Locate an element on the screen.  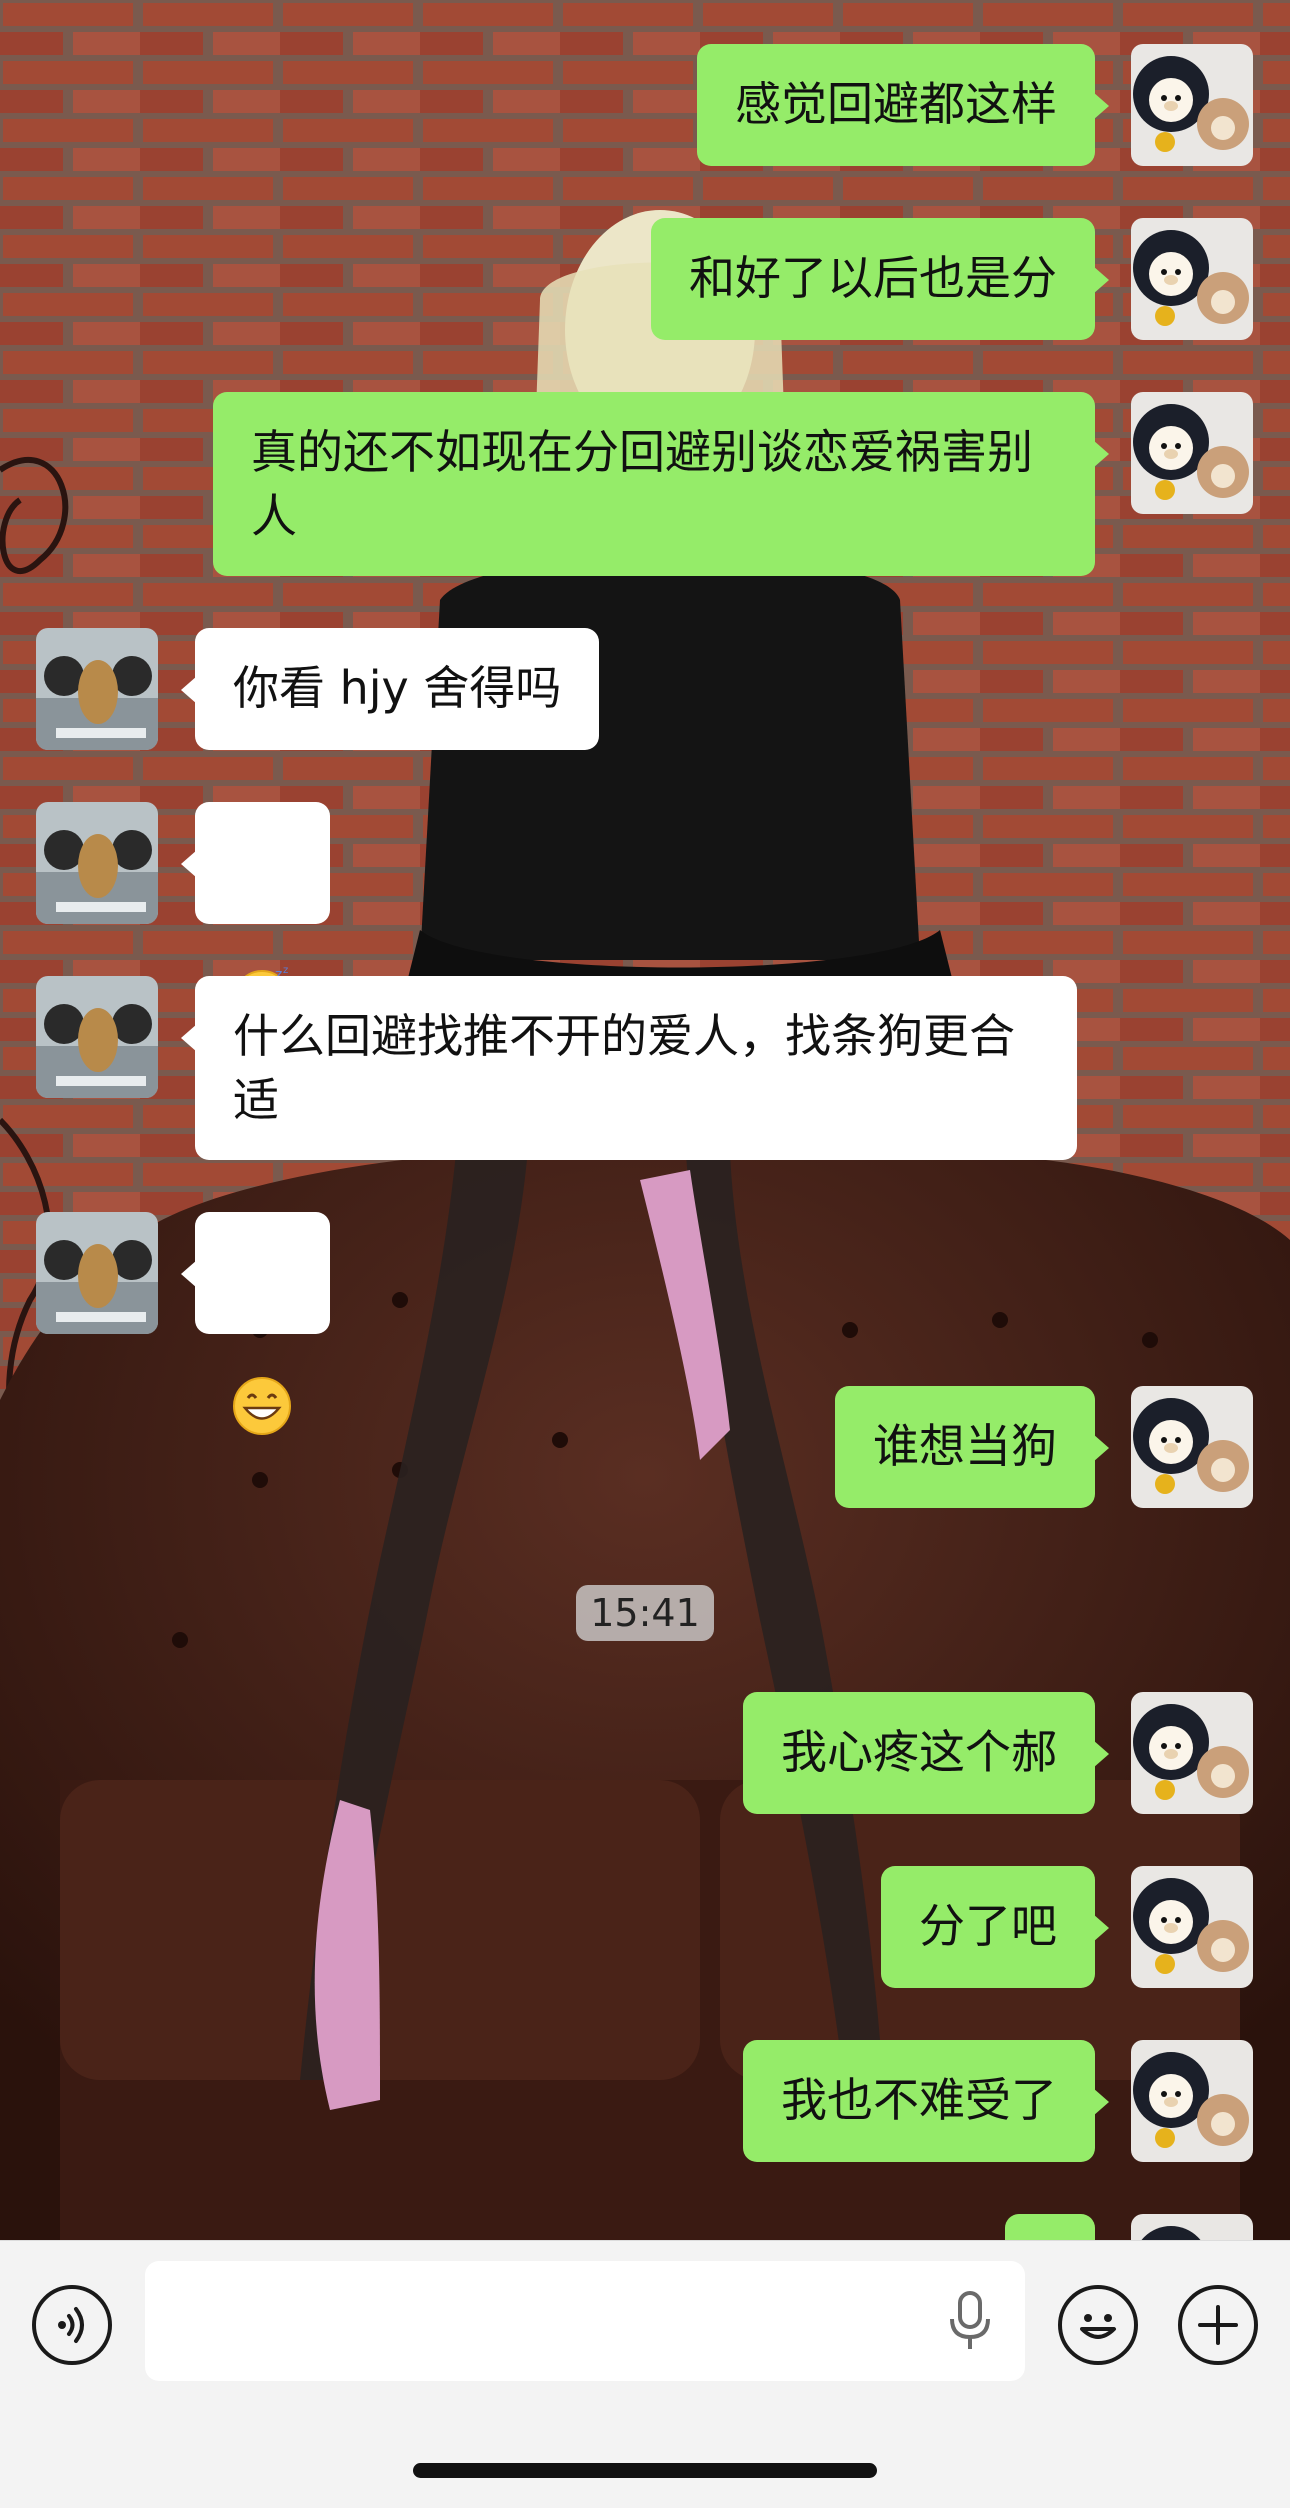
message-input-bar is located at coordinates (645, 2374).